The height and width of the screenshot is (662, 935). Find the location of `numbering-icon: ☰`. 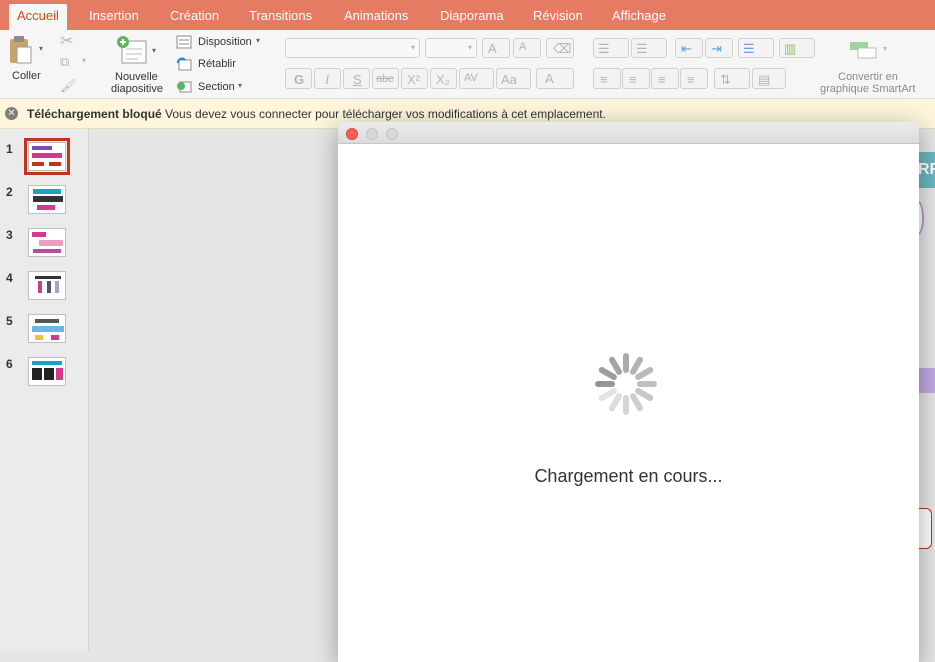

numbering-icon: ☰ is located at coordinates (642, 48).